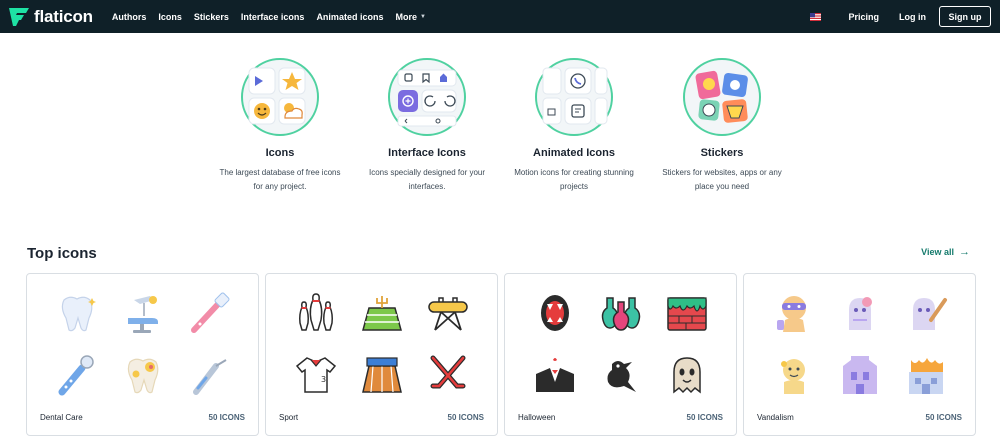 The image size is (1000, 445). What do you see at coordinates (382, 313) in the screenshot?
I see `football-field-icon` at bounding box center [382, 313].